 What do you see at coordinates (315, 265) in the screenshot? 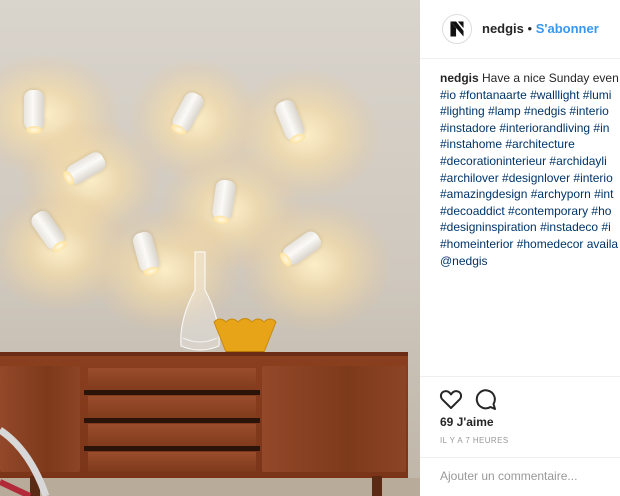
I see `light-glow` at bounding box center [315, 265].